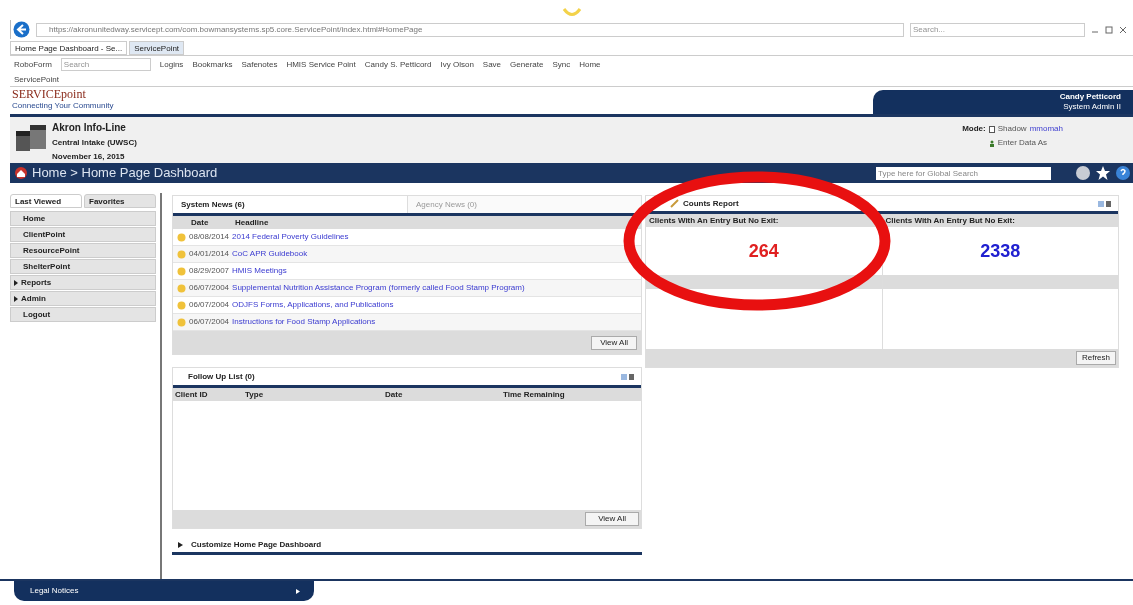 This screenshot has width=1133, height=605. I want to click on sidebar-item: Admin, so click(83, 298).